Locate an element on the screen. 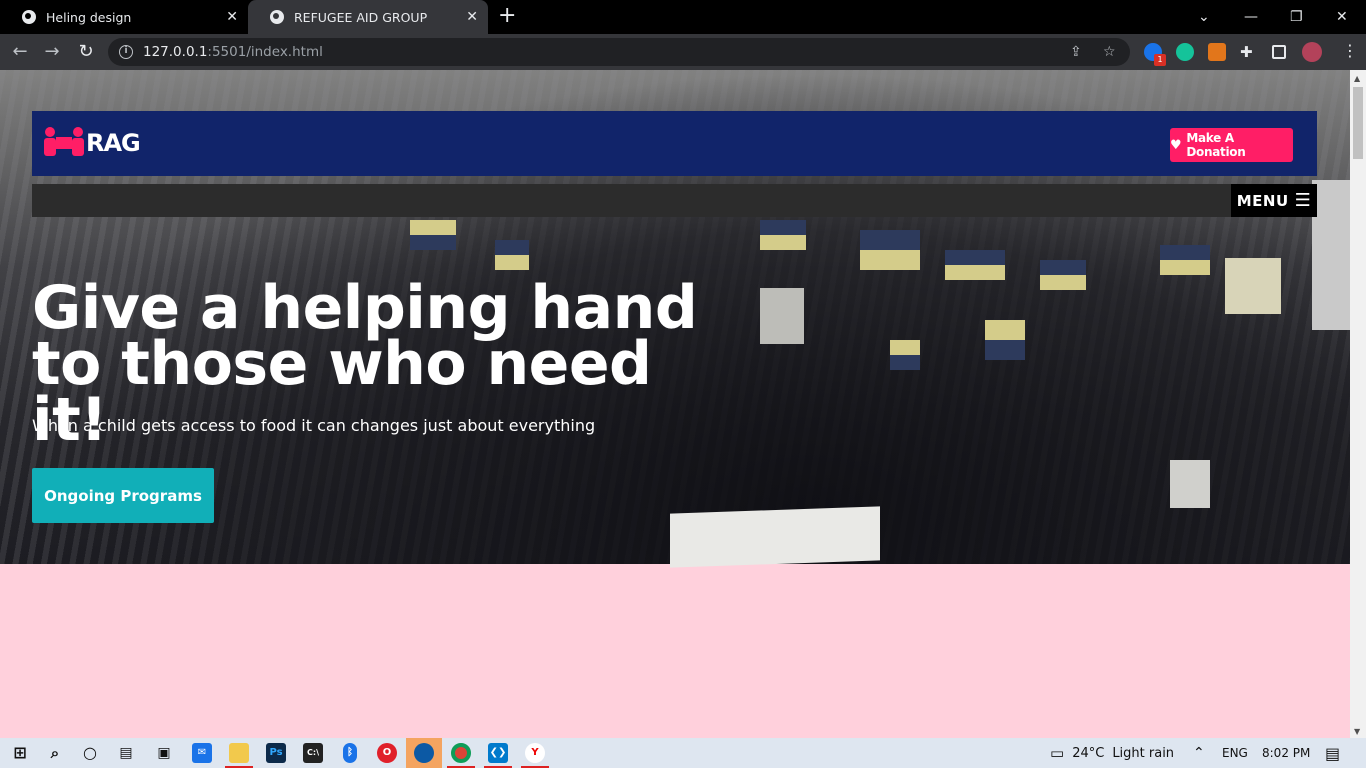  rag-logo-icon is located at coordinates (64, 143).